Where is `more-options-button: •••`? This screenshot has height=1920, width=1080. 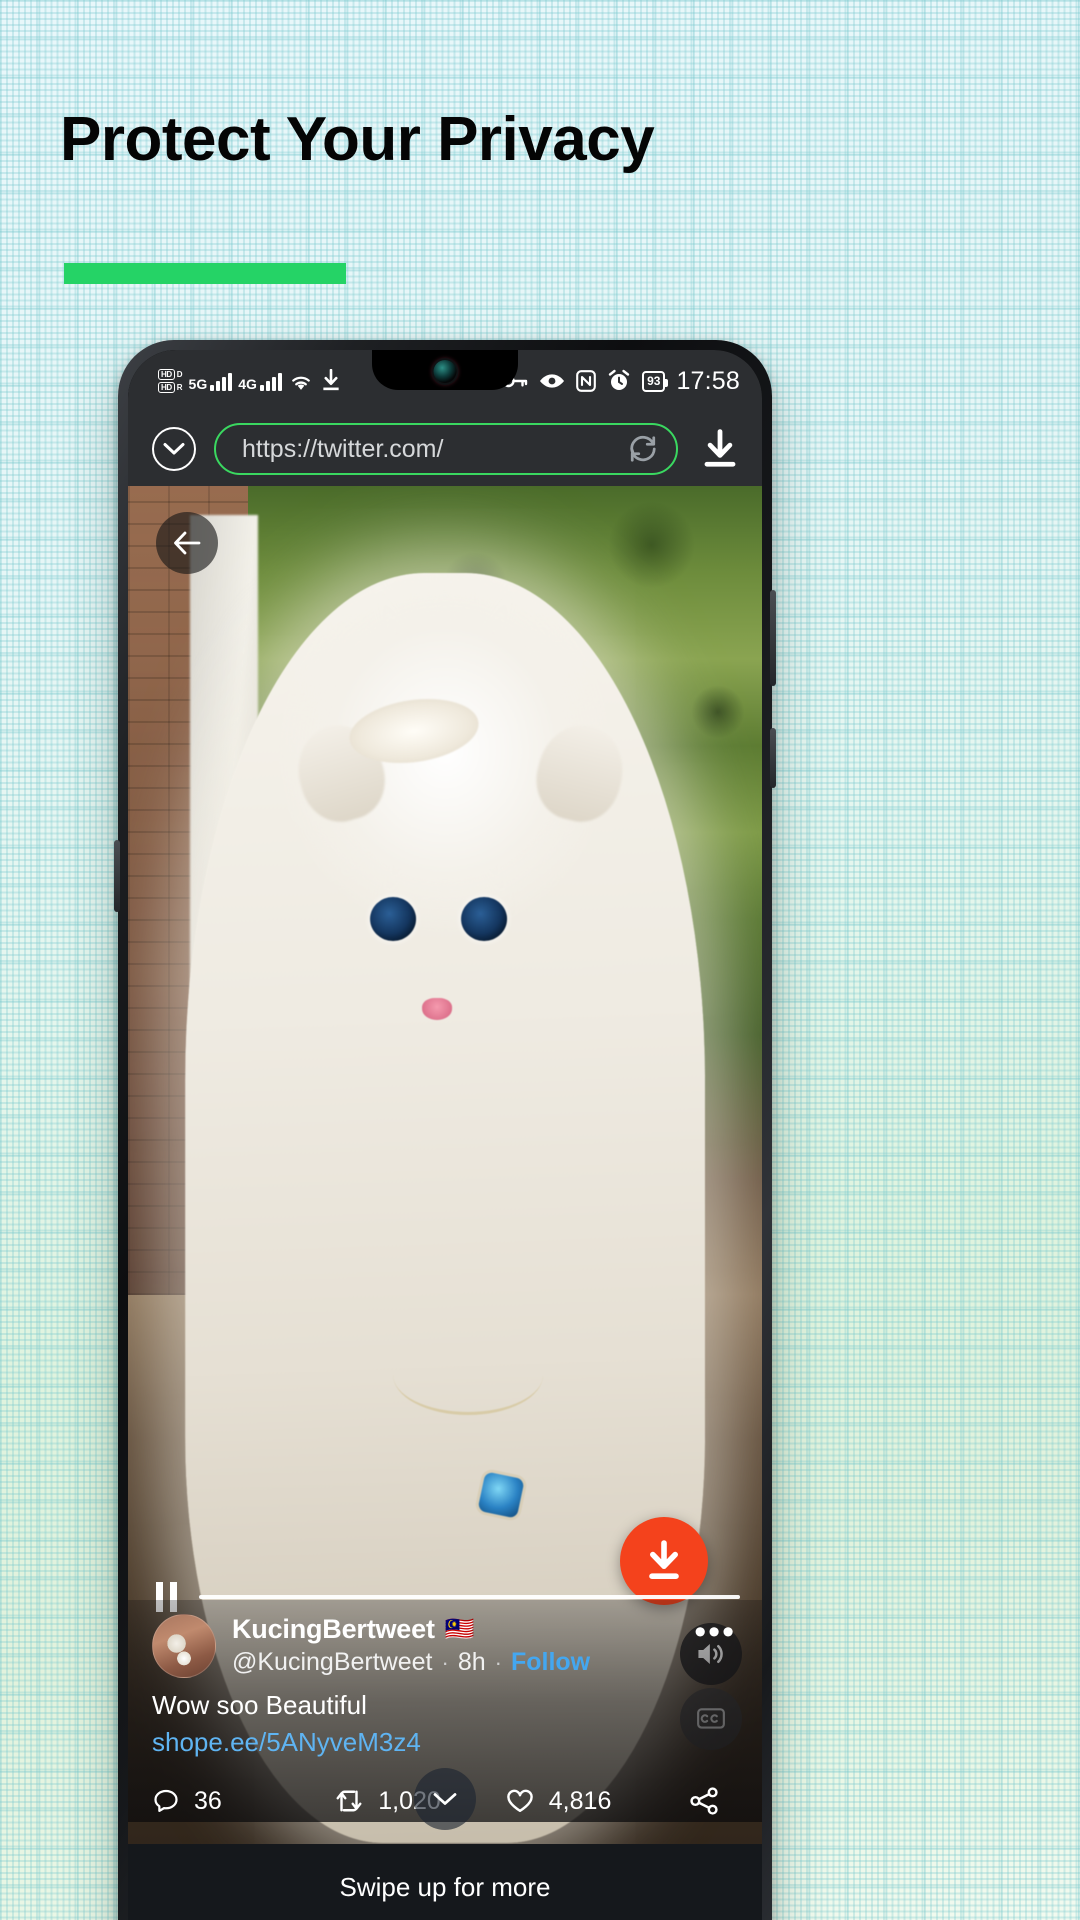 more-options-button: ••• is located at coordinates (713, 1631).